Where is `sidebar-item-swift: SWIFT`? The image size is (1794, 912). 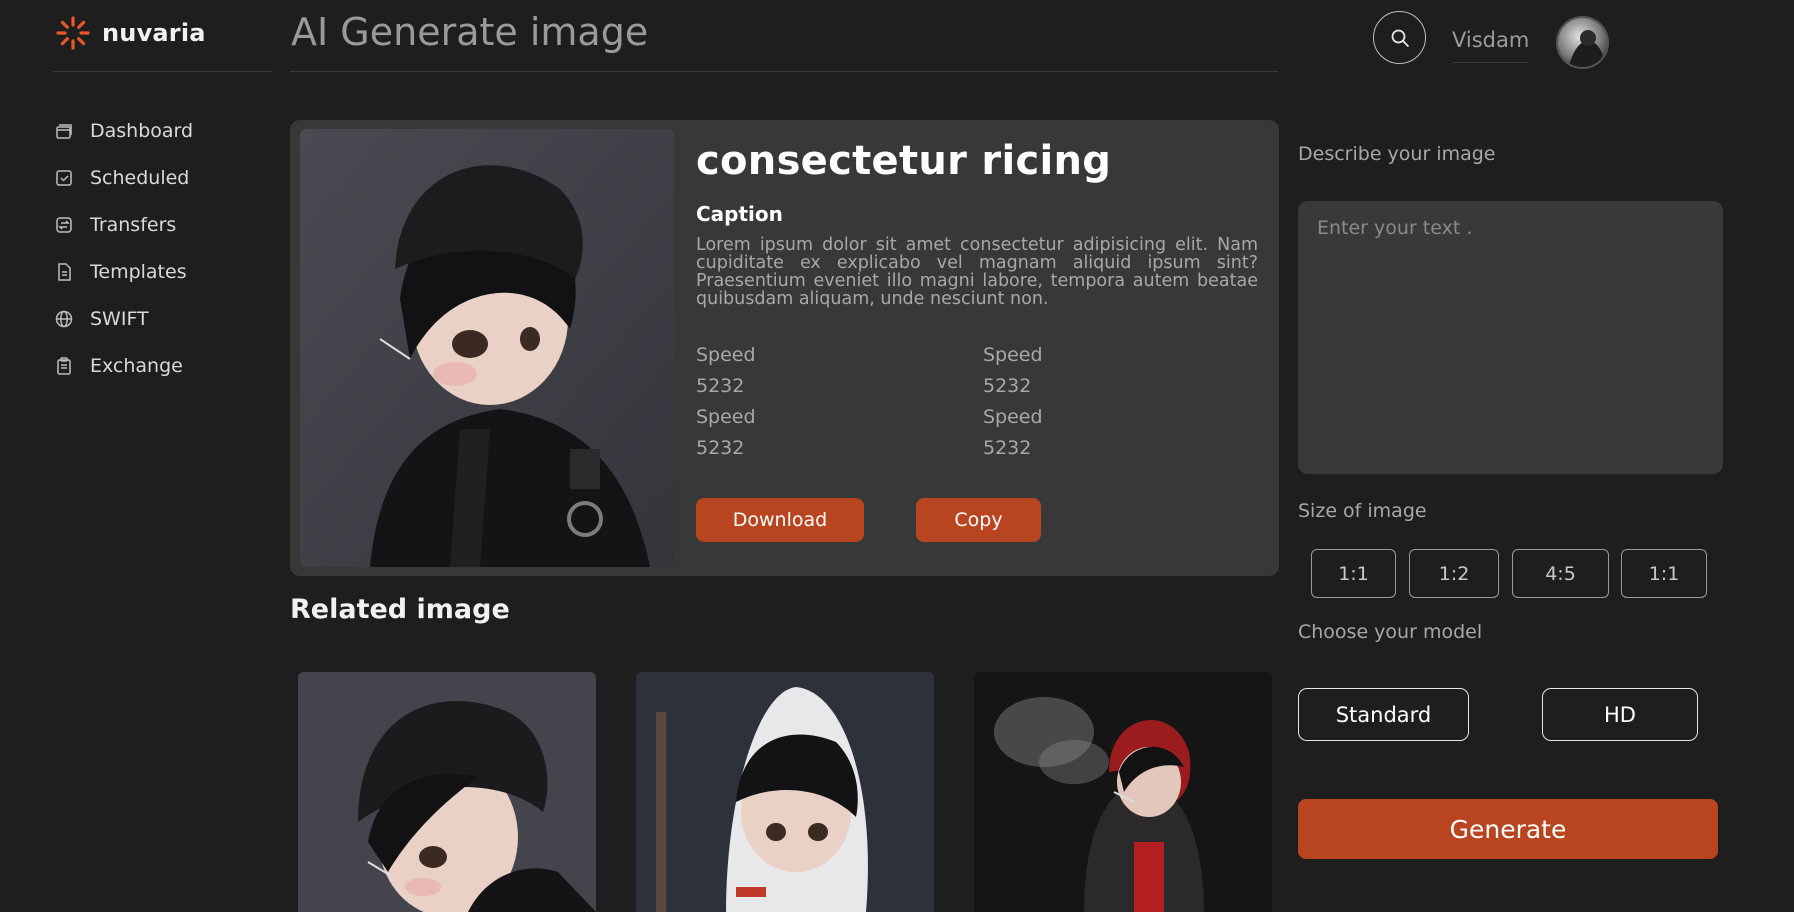
sidebar-item-swift: SWIFT is located at coordinates (123, 318).